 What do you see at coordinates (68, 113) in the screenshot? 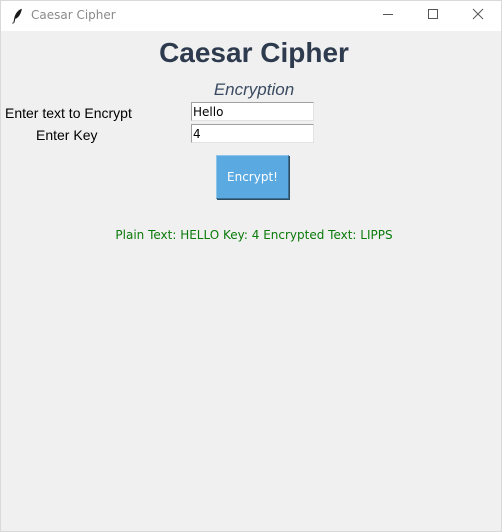
I see `plain-text-label: Enter text to Encrypt` at bounding box center [68, 113].